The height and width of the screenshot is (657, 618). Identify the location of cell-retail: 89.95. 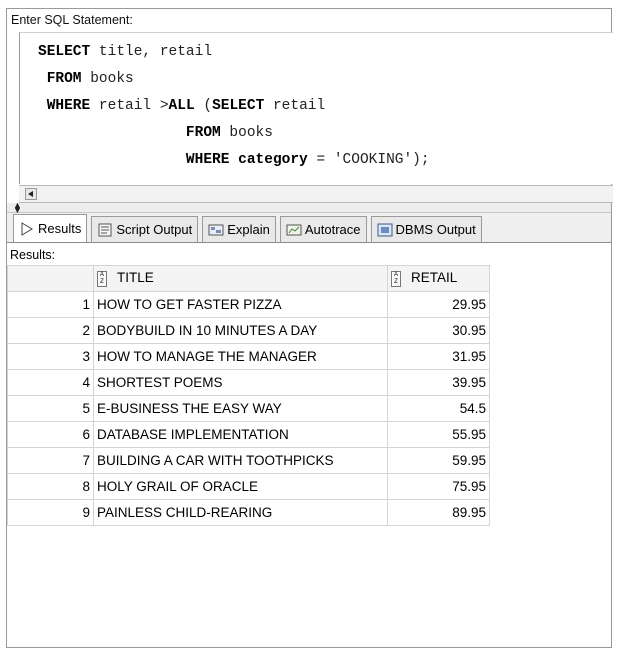
(438, 512).